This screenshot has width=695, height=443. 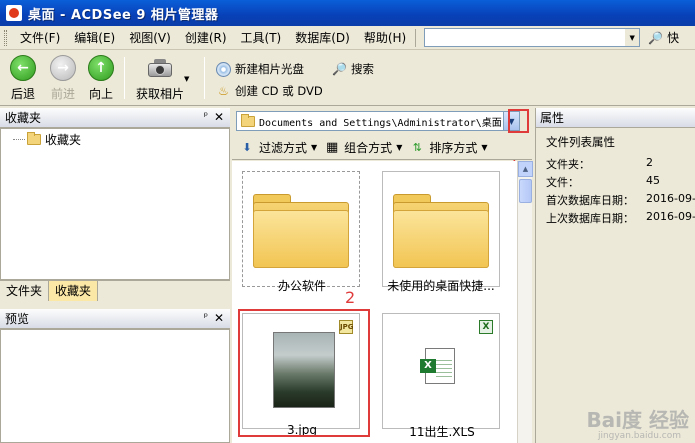 I want to click on tab-folders: 文件夹, so click(x=25, y=291).